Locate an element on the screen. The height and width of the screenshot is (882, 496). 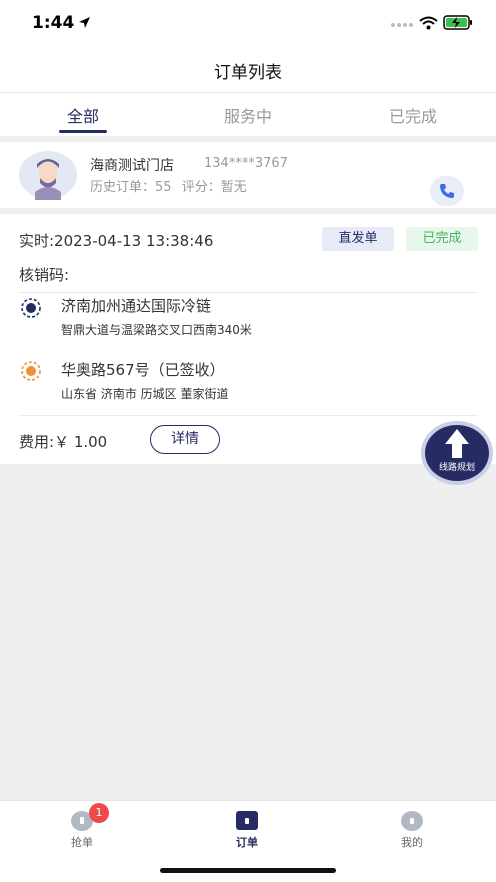
tabbar-item-orders: 订单 is located at coordinates (247, 831).